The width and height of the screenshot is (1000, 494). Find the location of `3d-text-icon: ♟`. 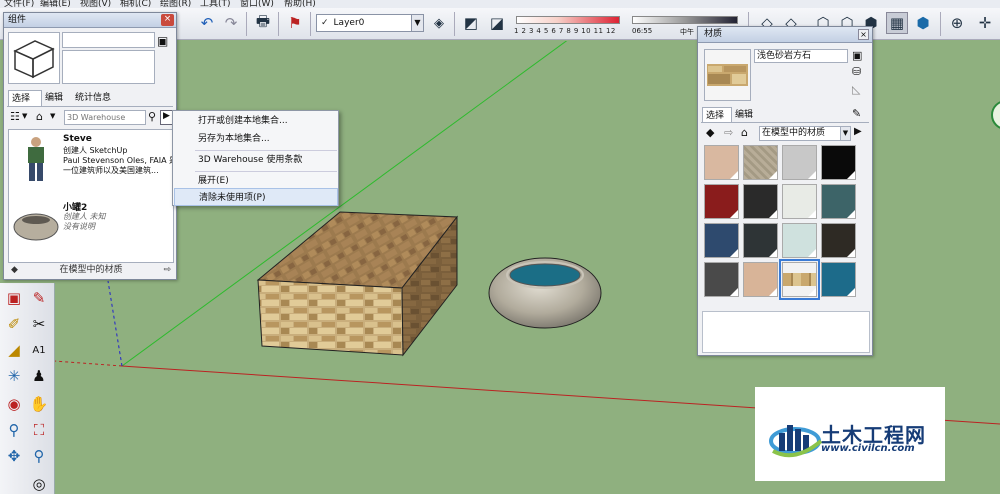

3d-text-icon: ♟ is located at coordinates (39, 376).